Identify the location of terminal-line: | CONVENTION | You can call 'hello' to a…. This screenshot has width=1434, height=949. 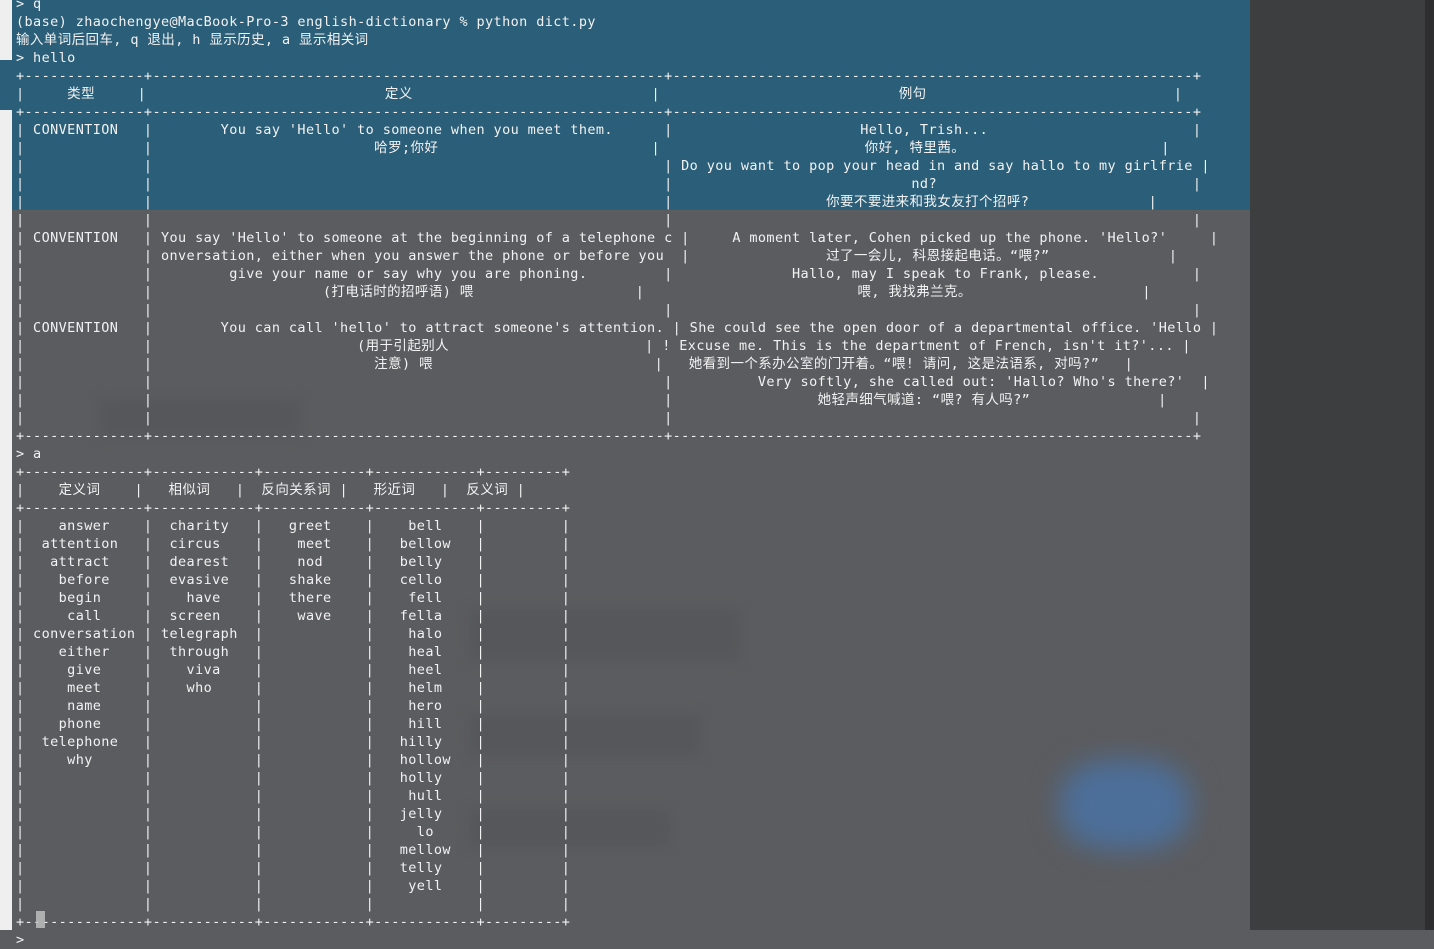
(617, 328).